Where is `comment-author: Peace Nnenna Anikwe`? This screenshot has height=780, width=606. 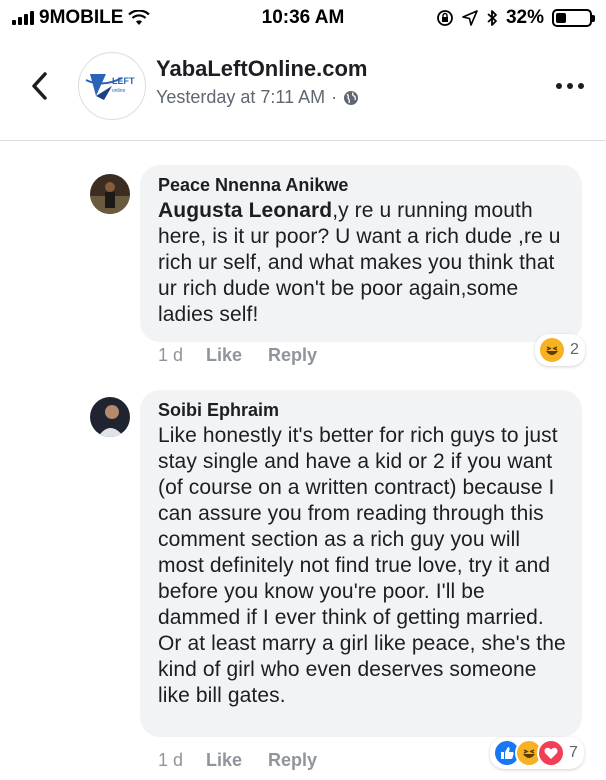 comment-author: Peace Nnenna Anikwe is located at coordinates (362, 185).